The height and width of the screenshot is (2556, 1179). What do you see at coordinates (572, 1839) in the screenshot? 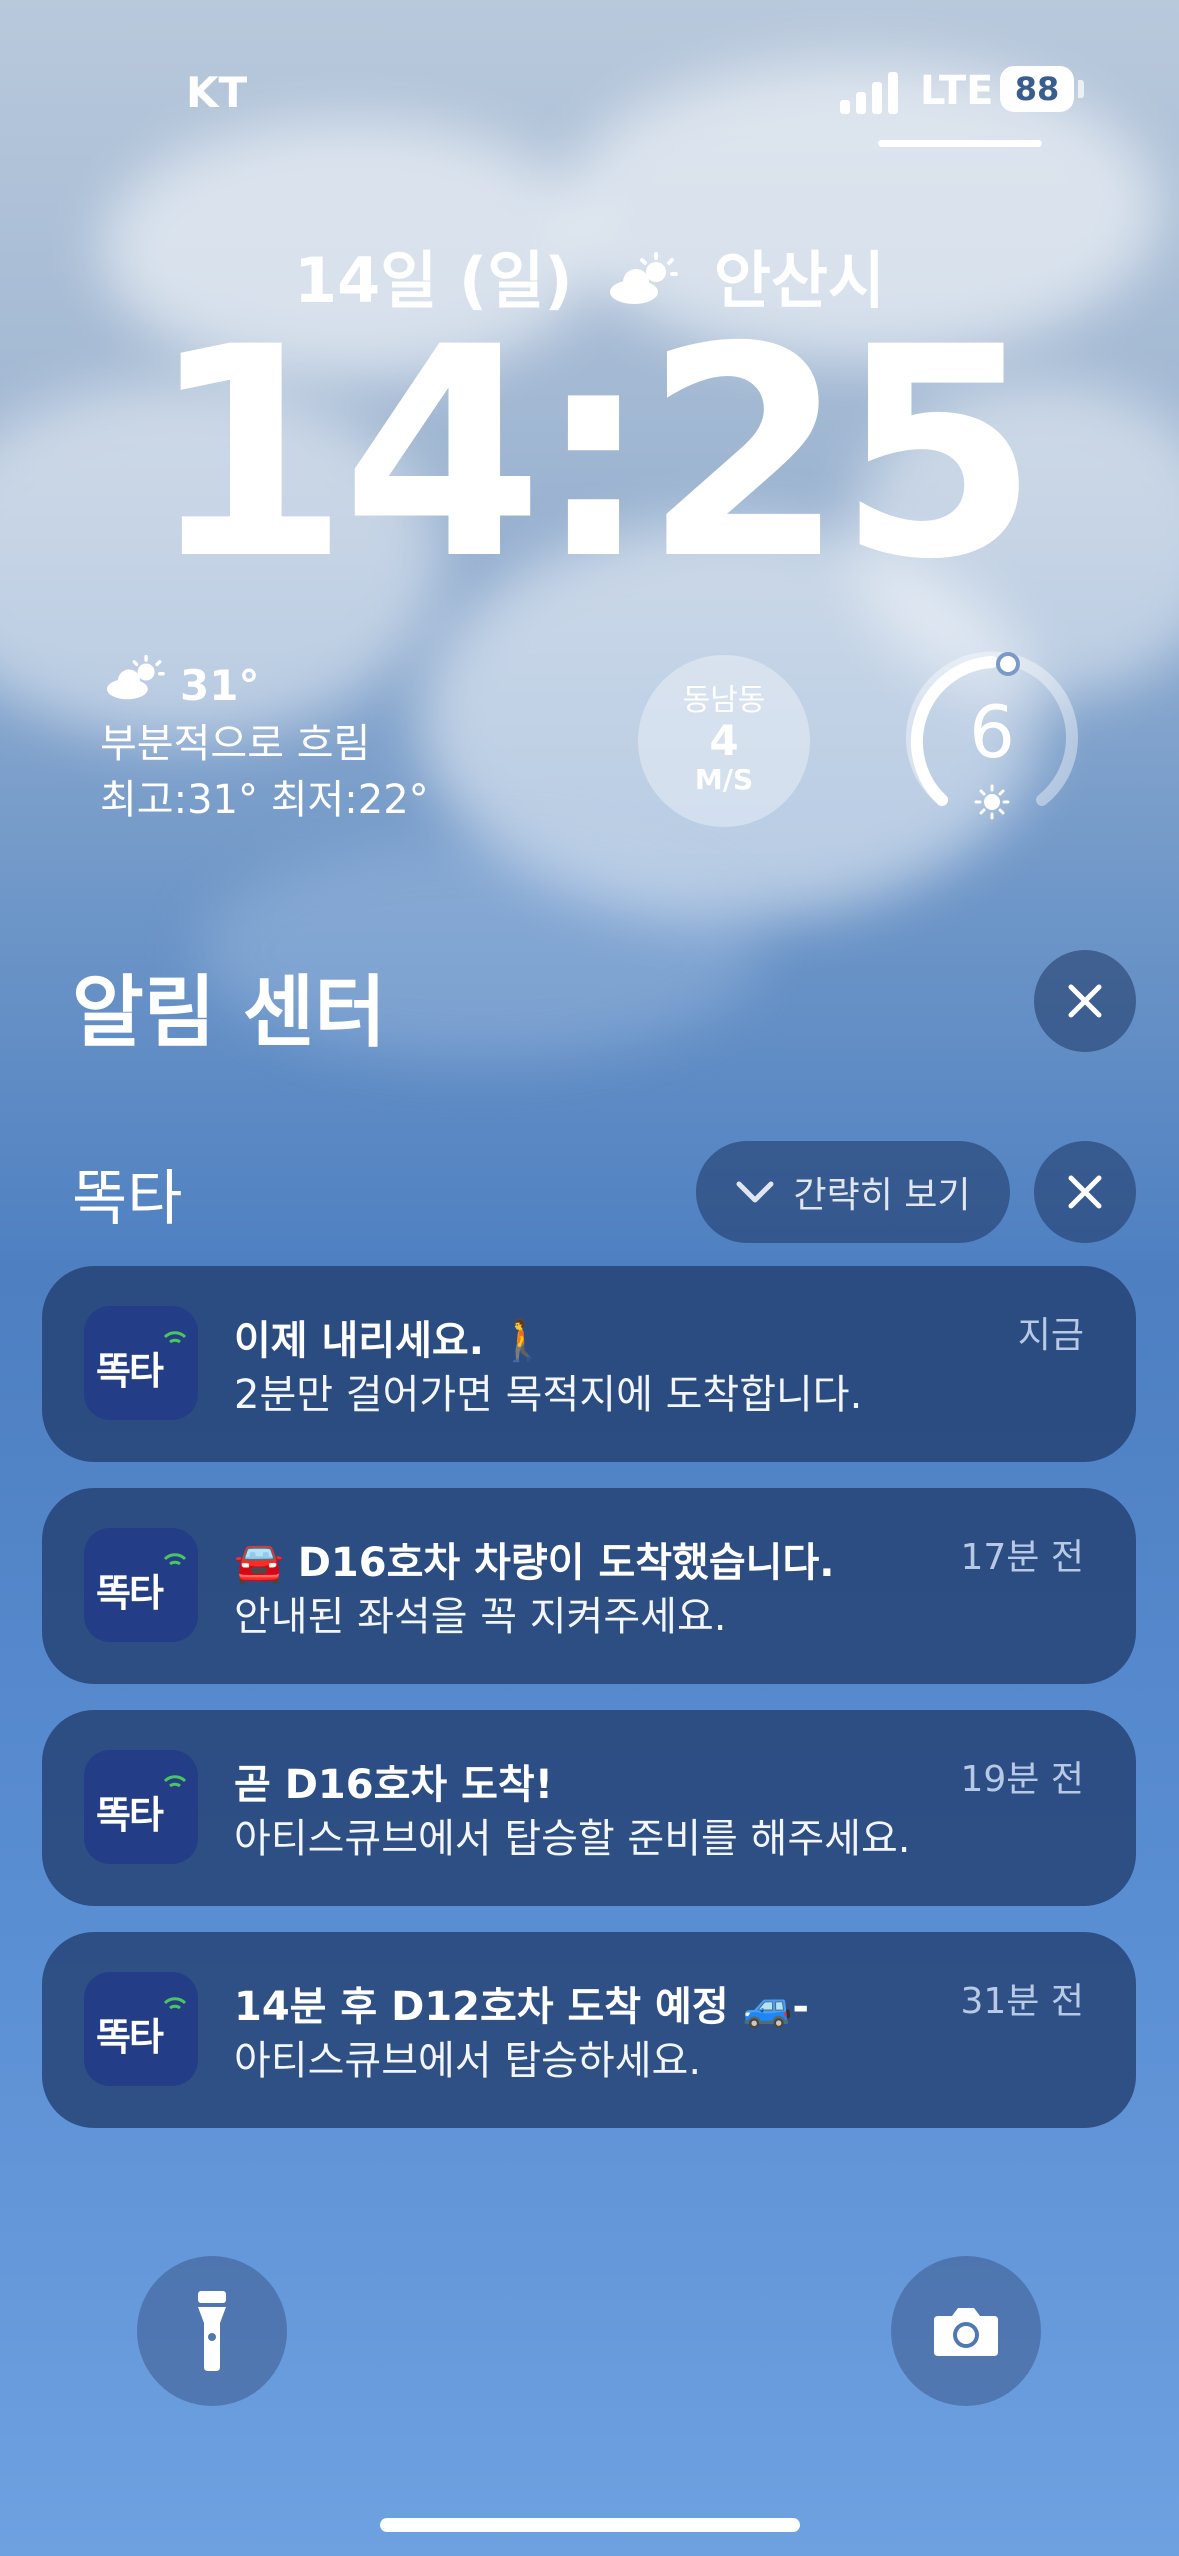
I see `notification-body: 아티스큐브에서 탑승할 준비를 해주세요.` at bounding box center [572, 1839].